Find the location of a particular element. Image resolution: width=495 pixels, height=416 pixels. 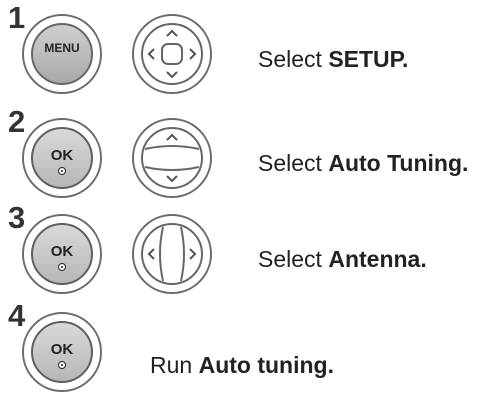

step-description: Run Auto tuning. is located at coordinates (242, 365).